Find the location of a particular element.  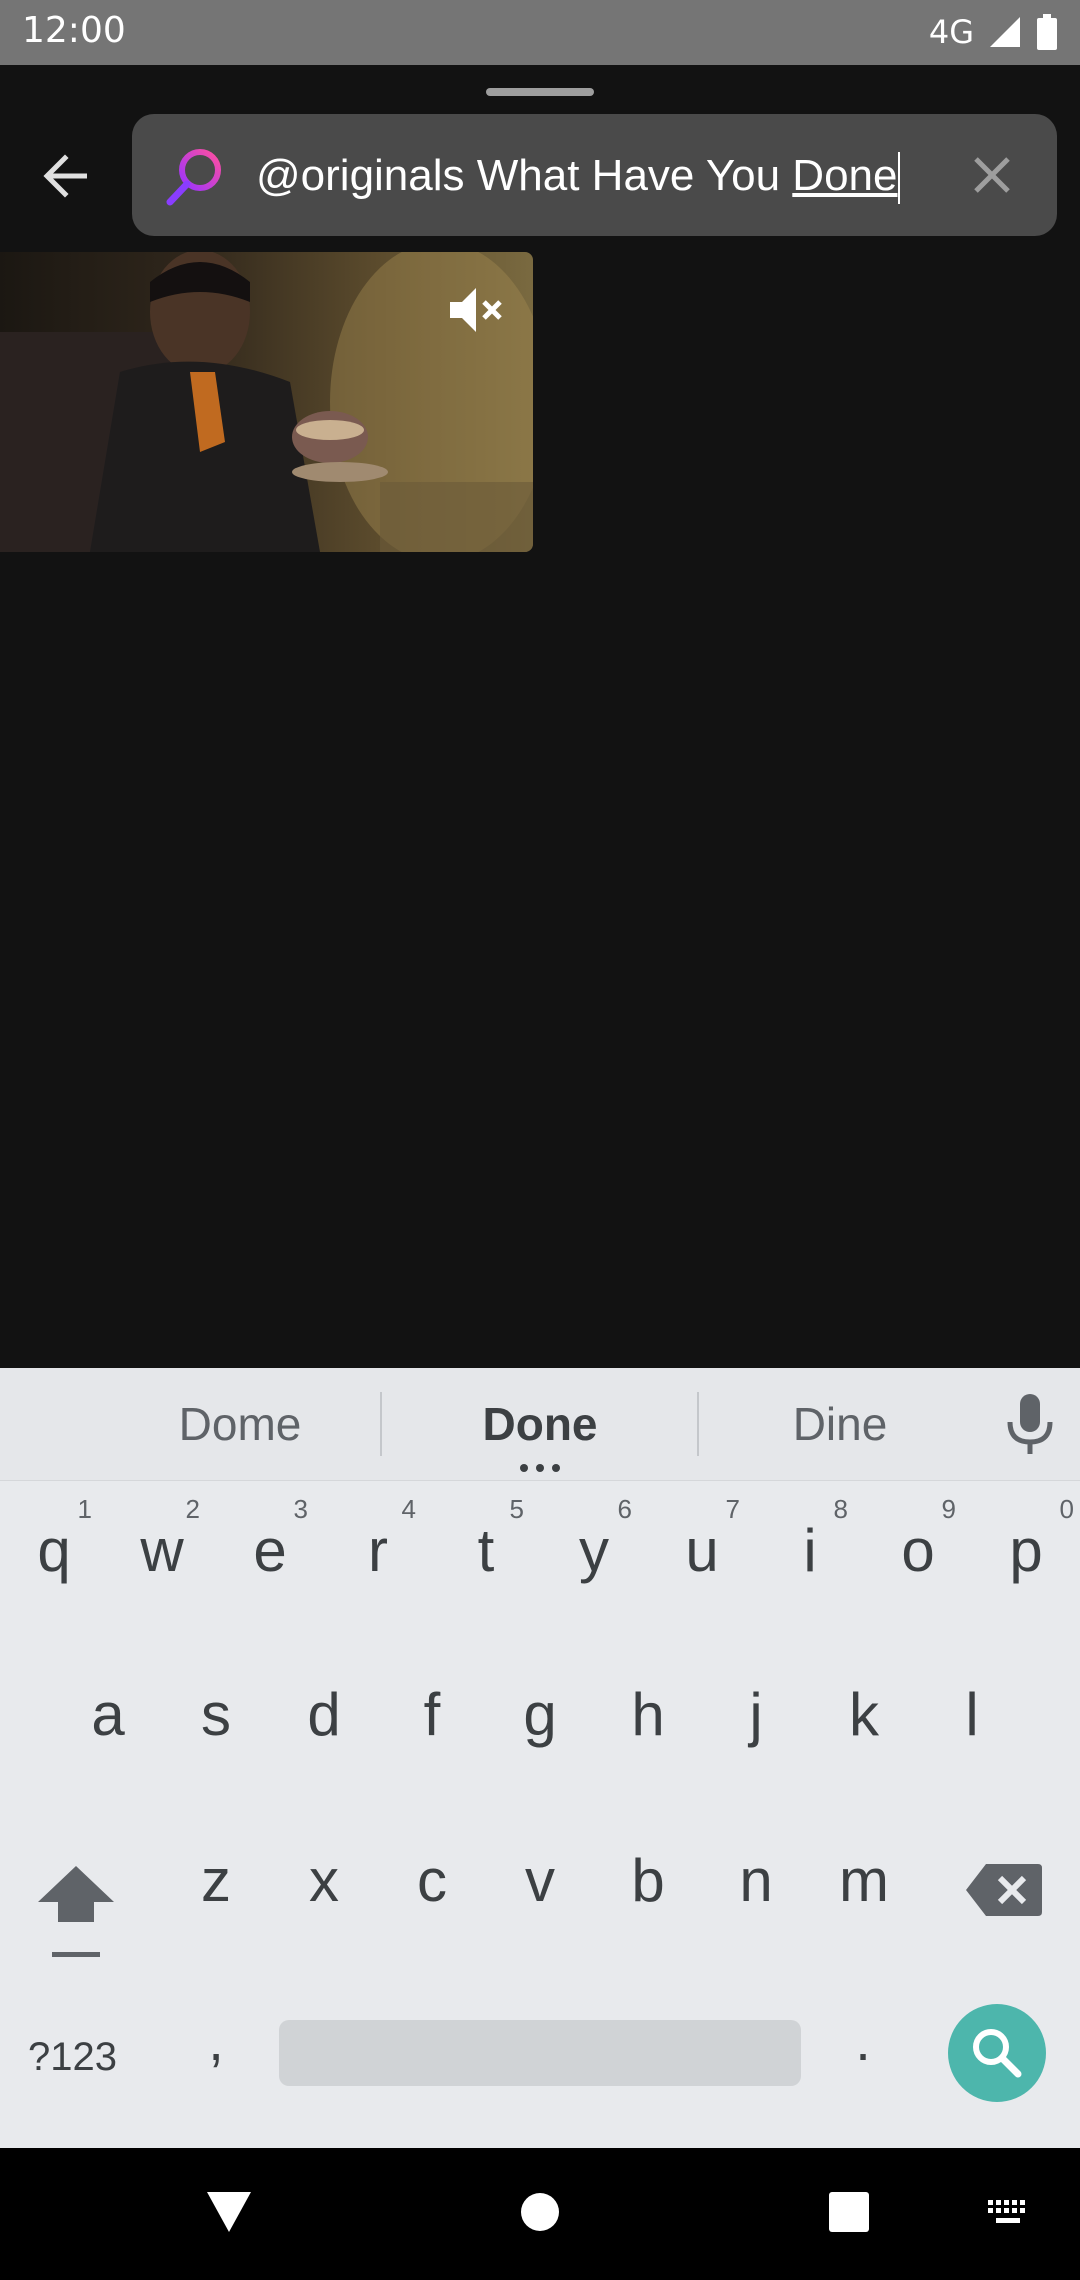

back-button is located at coordinates (66, 176).